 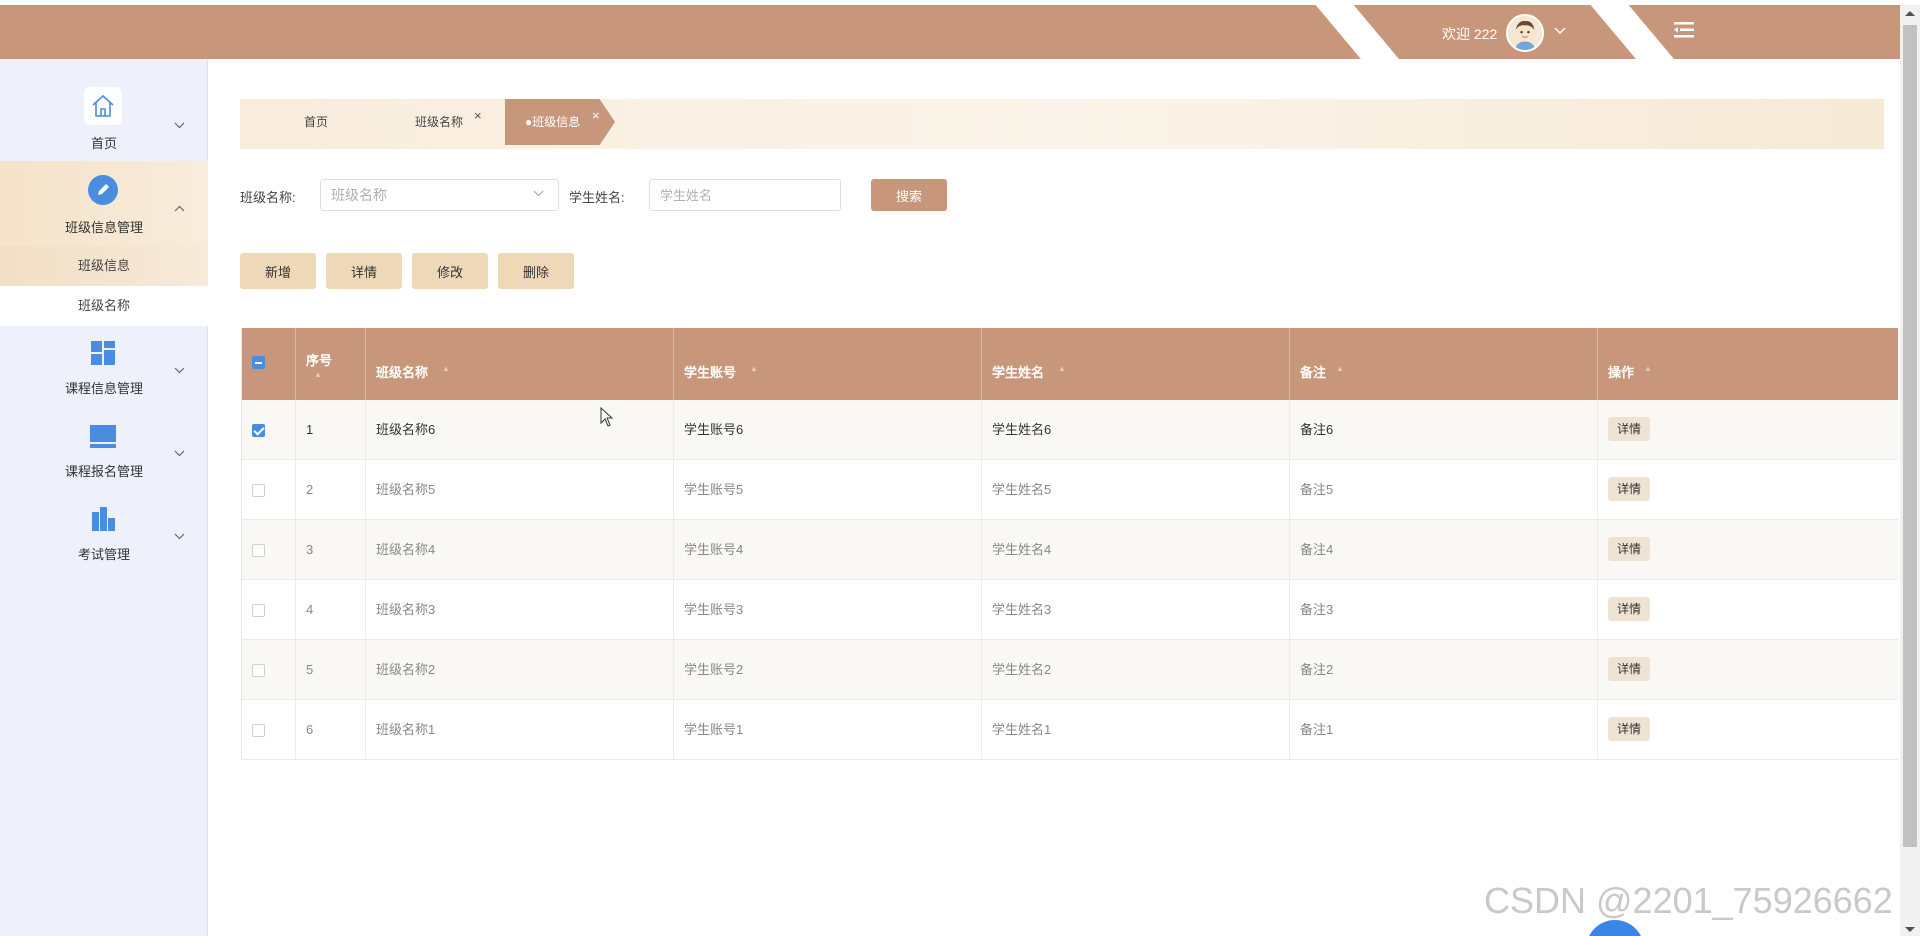 What do you see at coordinates (1684, 30) in the screenshot?
I see `menu-fold-icon` at bounding box center [1684, 30].